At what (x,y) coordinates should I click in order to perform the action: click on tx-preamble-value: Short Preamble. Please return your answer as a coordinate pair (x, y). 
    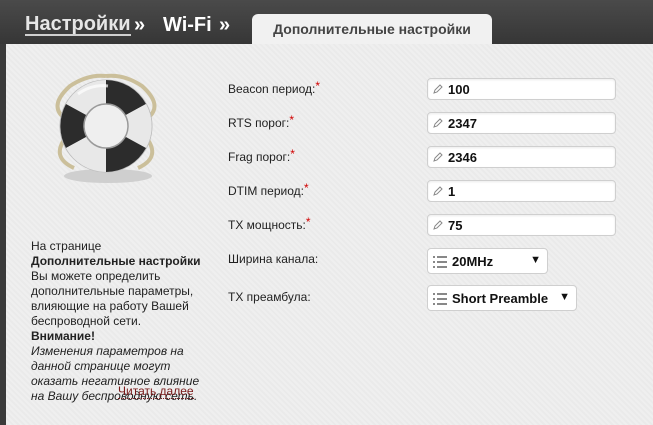
    Looking at the image, I should click on (500, 298).